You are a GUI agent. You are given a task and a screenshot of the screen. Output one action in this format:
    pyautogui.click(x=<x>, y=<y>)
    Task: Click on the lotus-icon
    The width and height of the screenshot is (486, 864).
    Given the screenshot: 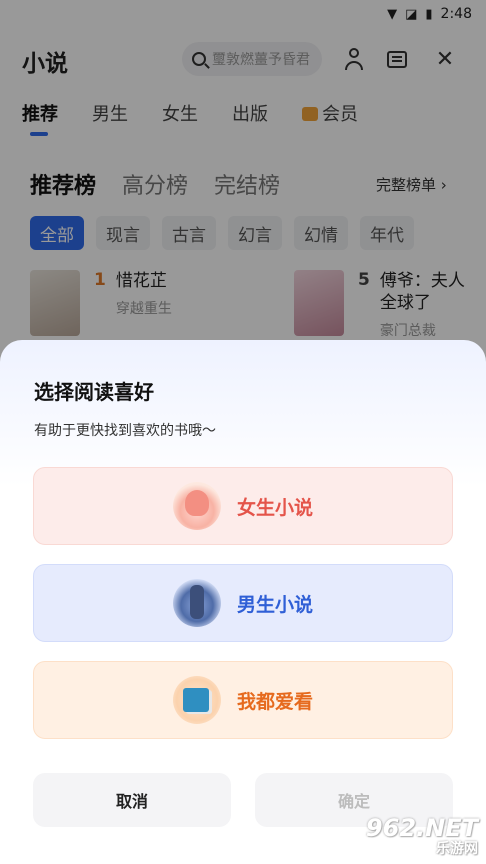 What is the action you would take?
    pyautogui.click(x=196, y=506)
    